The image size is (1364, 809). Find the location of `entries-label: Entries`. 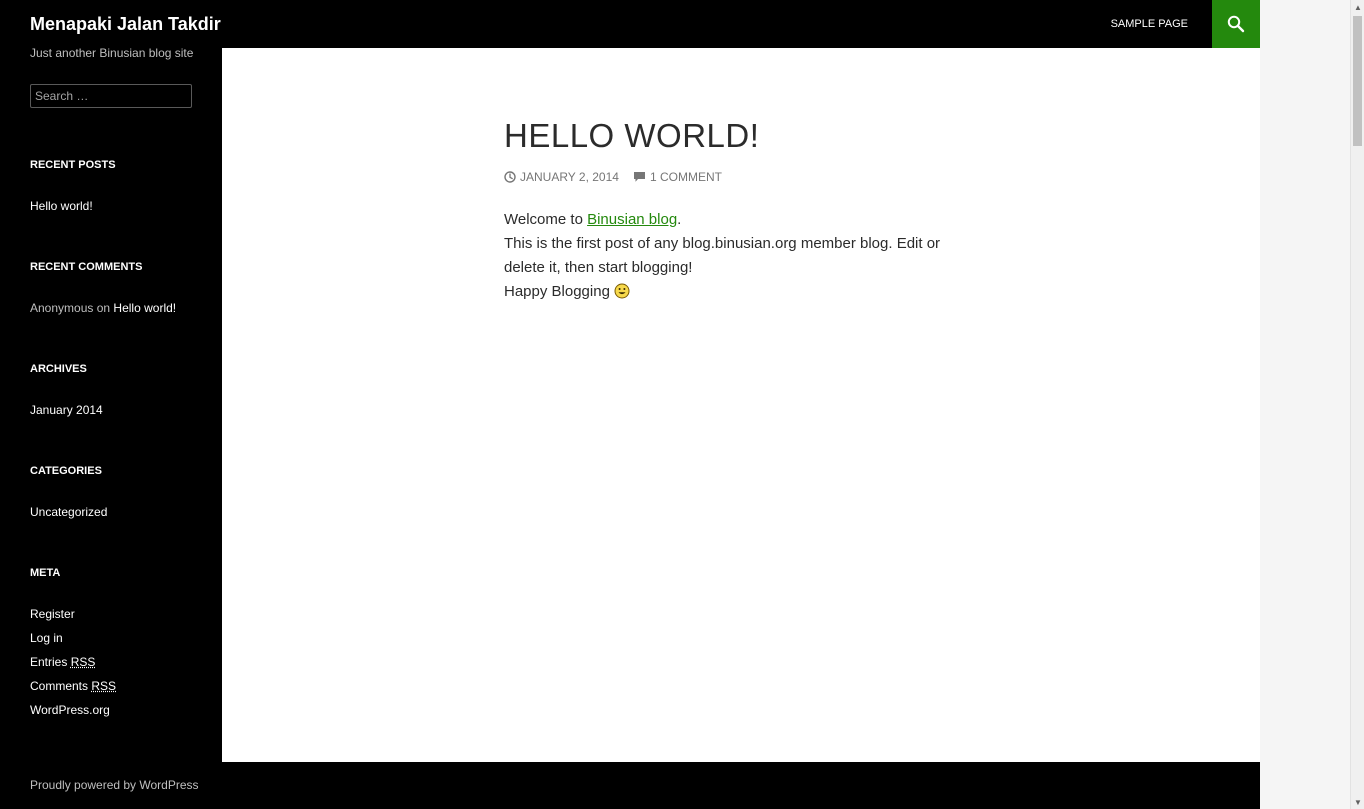

entries-label: Entries is located at coordinates (49, 662).